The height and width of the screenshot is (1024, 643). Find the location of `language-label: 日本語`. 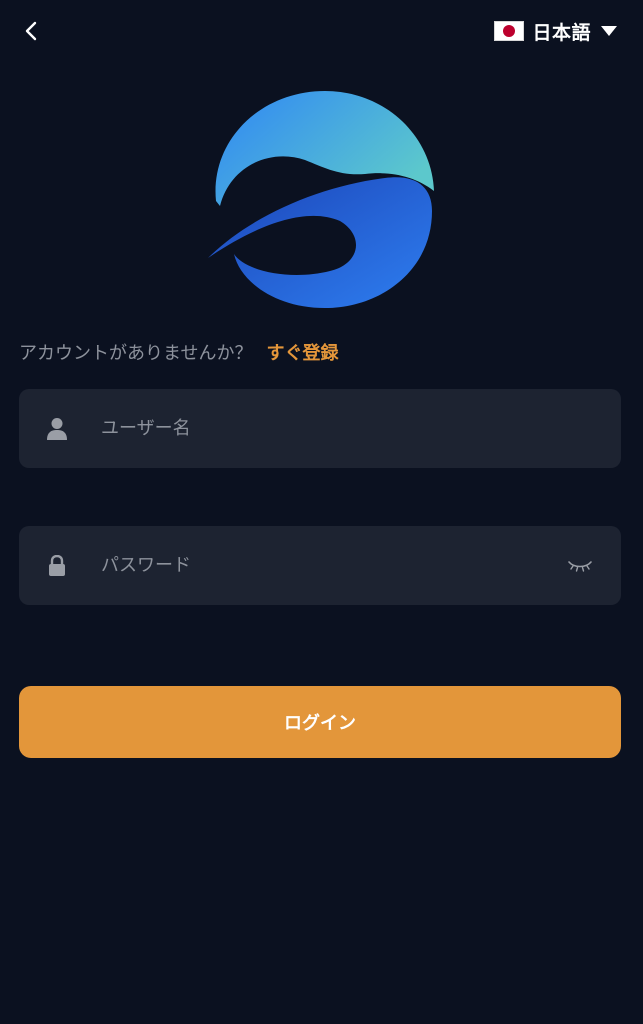

language-label: 日本語 is located at coordinates (561, 32).